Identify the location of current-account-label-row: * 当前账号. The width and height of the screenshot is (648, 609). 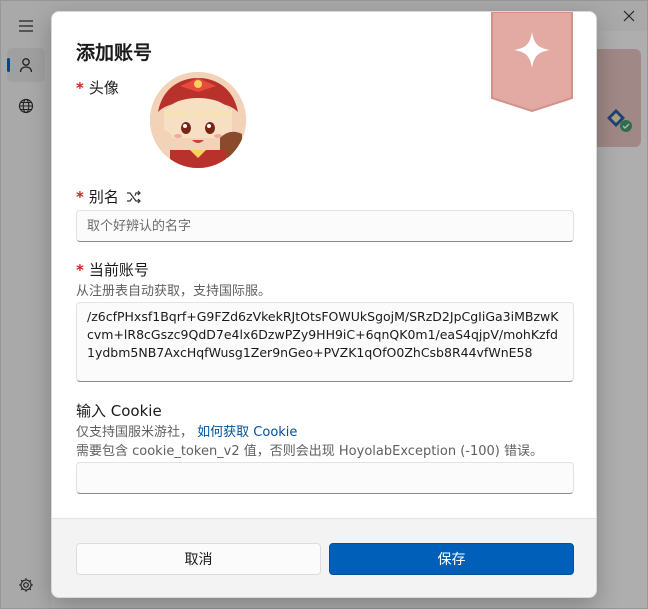
(112, 269).